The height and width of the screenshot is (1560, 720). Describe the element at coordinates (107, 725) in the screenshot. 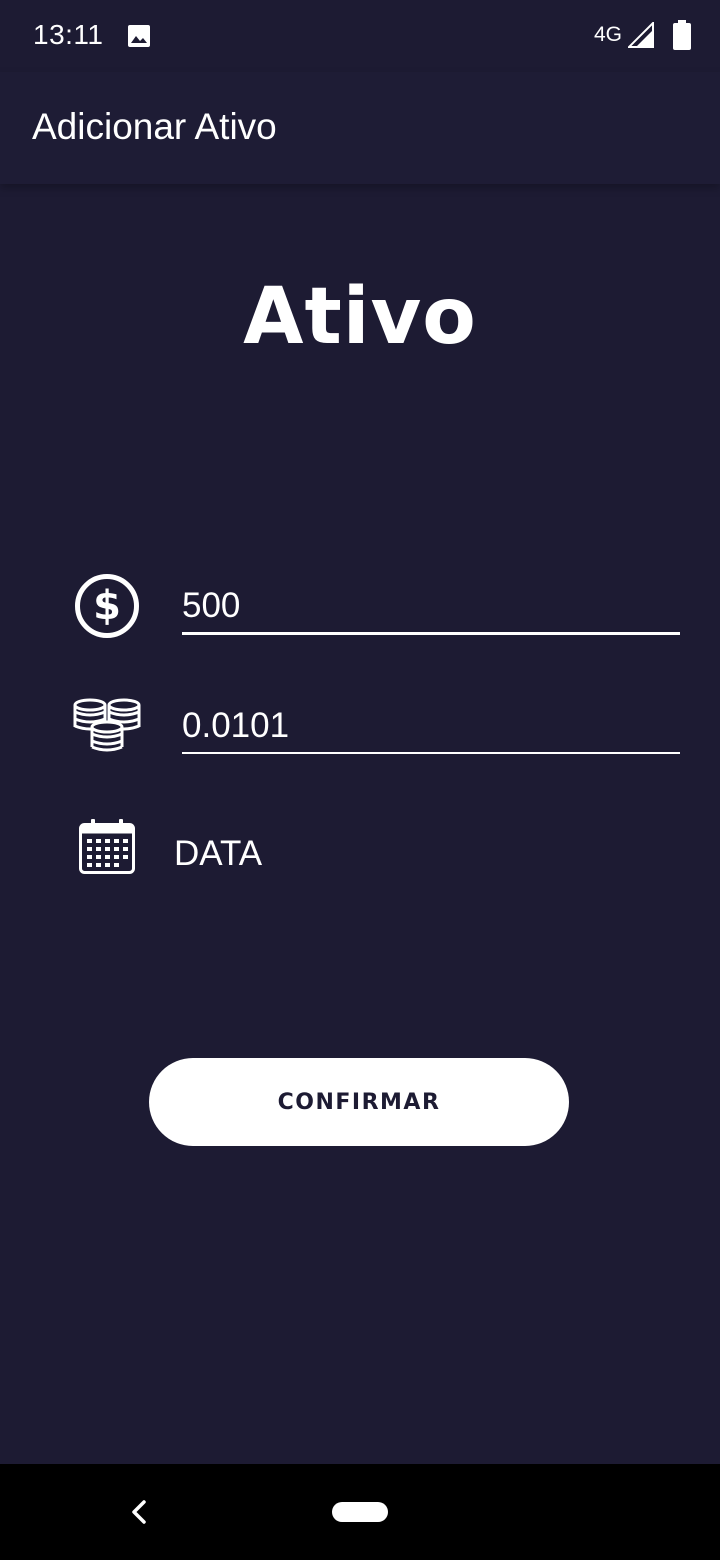

I see `coins-stack-icon` at that location.